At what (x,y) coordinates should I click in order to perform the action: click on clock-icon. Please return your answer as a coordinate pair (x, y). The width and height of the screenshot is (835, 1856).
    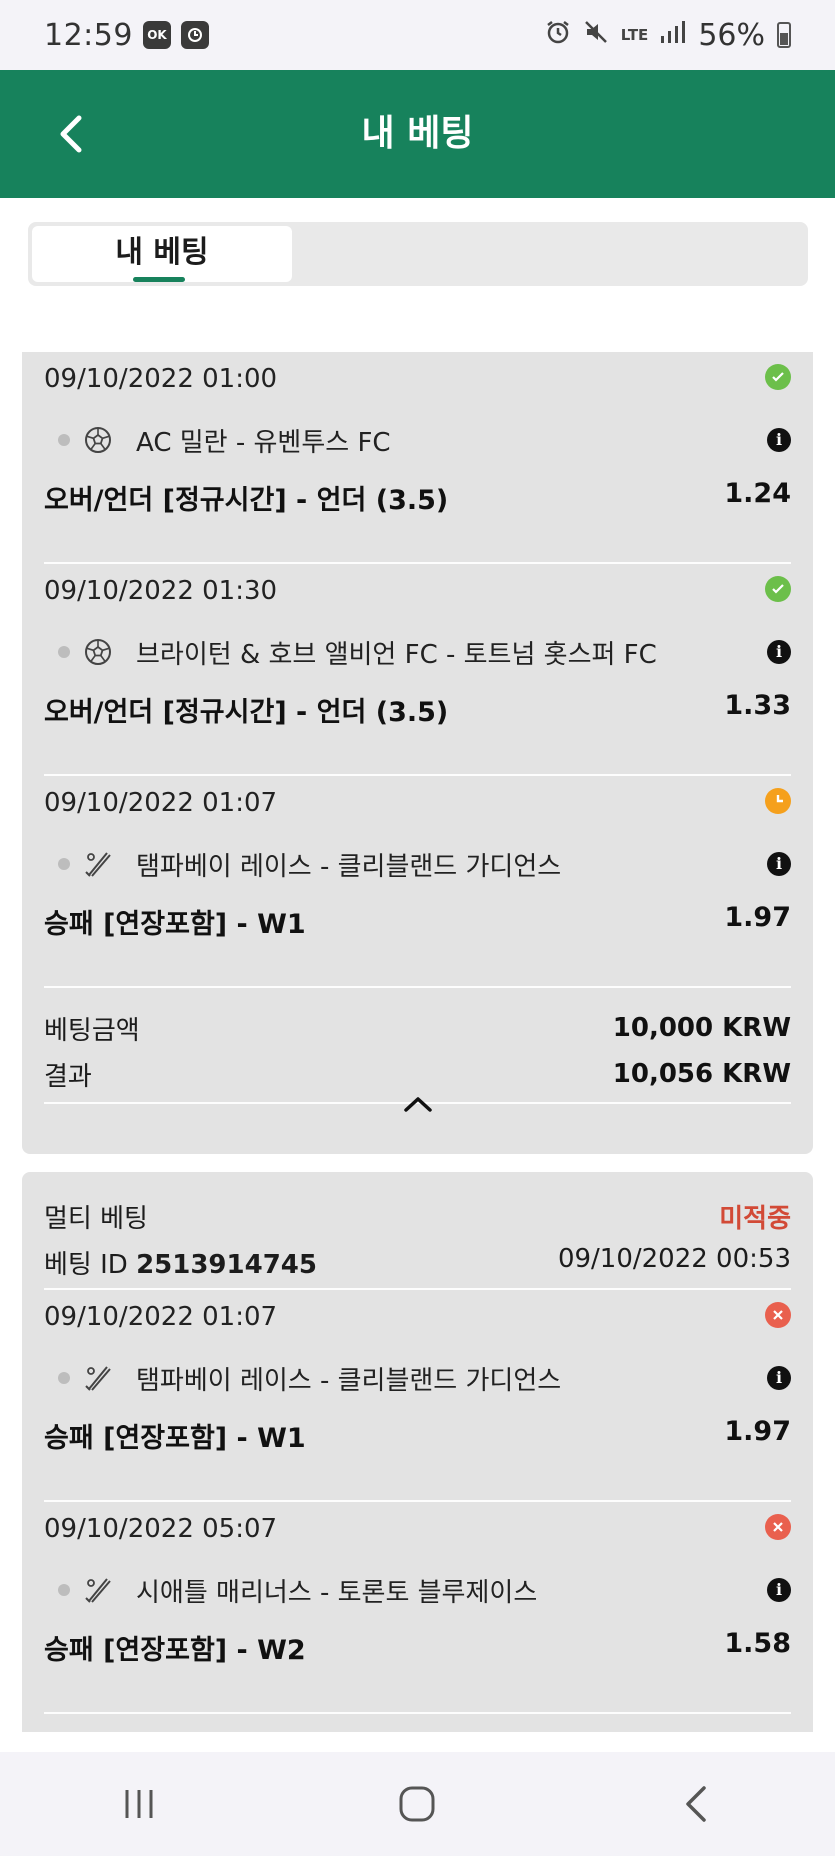
    Looking at the image, I should click on (778, 801).